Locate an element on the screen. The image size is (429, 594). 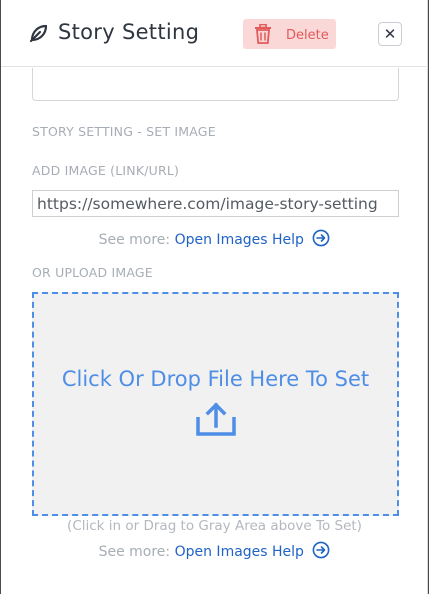
image-url-input is located at coordinates (215, 203).